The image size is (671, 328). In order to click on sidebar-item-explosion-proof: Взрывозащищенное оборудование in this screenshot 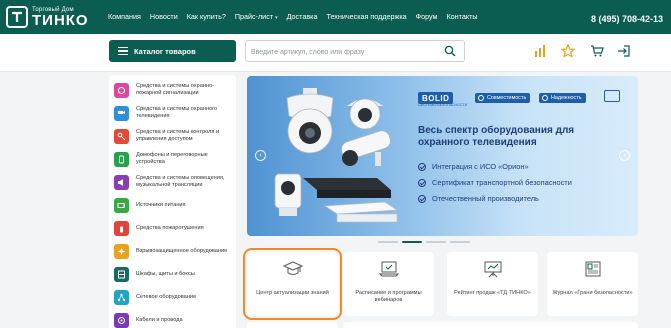, I will do `click(174, 251)`.